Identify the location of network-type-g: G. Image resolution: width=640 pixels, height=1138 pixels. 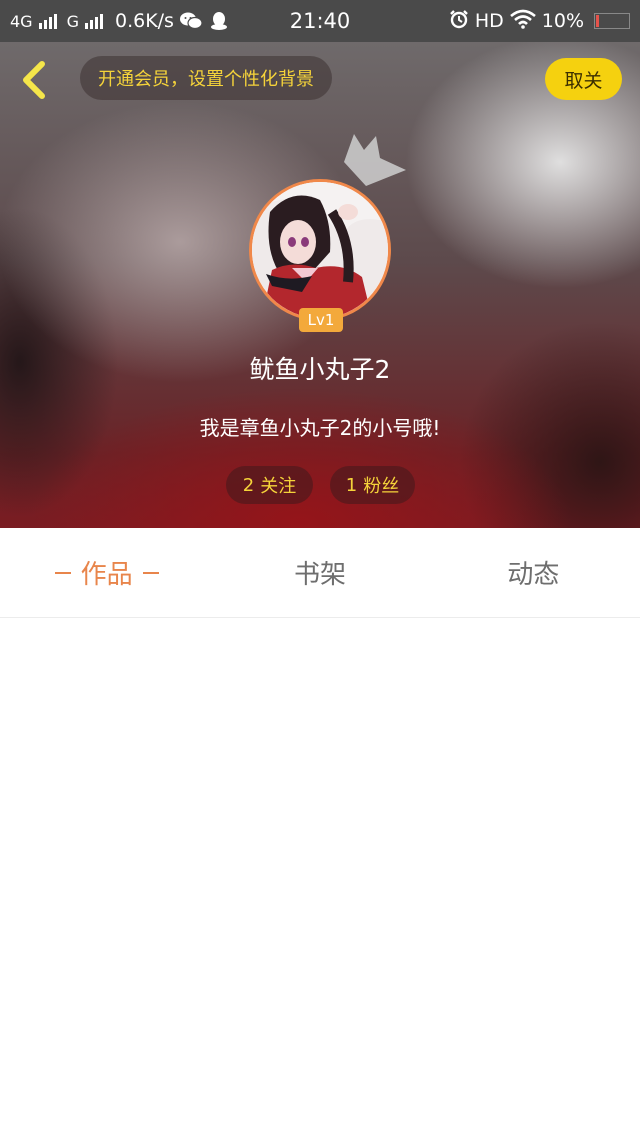
(72, 21).